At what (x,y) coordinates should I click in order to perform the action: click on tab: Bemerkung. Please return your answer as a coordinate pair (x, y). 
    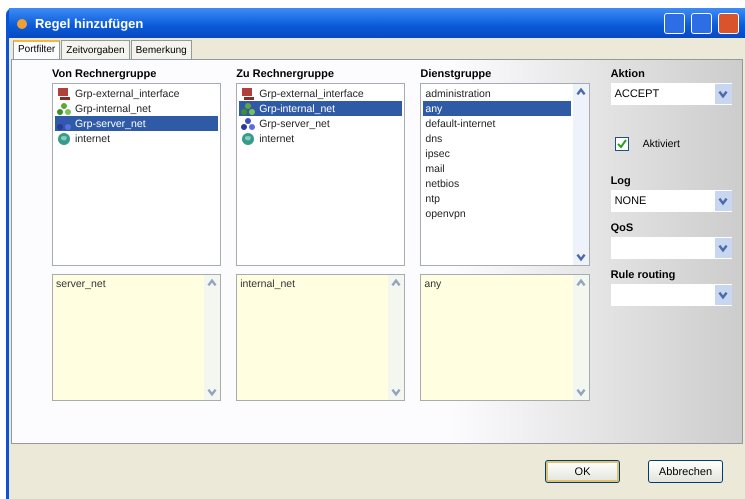
    Looking at the image, I should click on (161, 49).